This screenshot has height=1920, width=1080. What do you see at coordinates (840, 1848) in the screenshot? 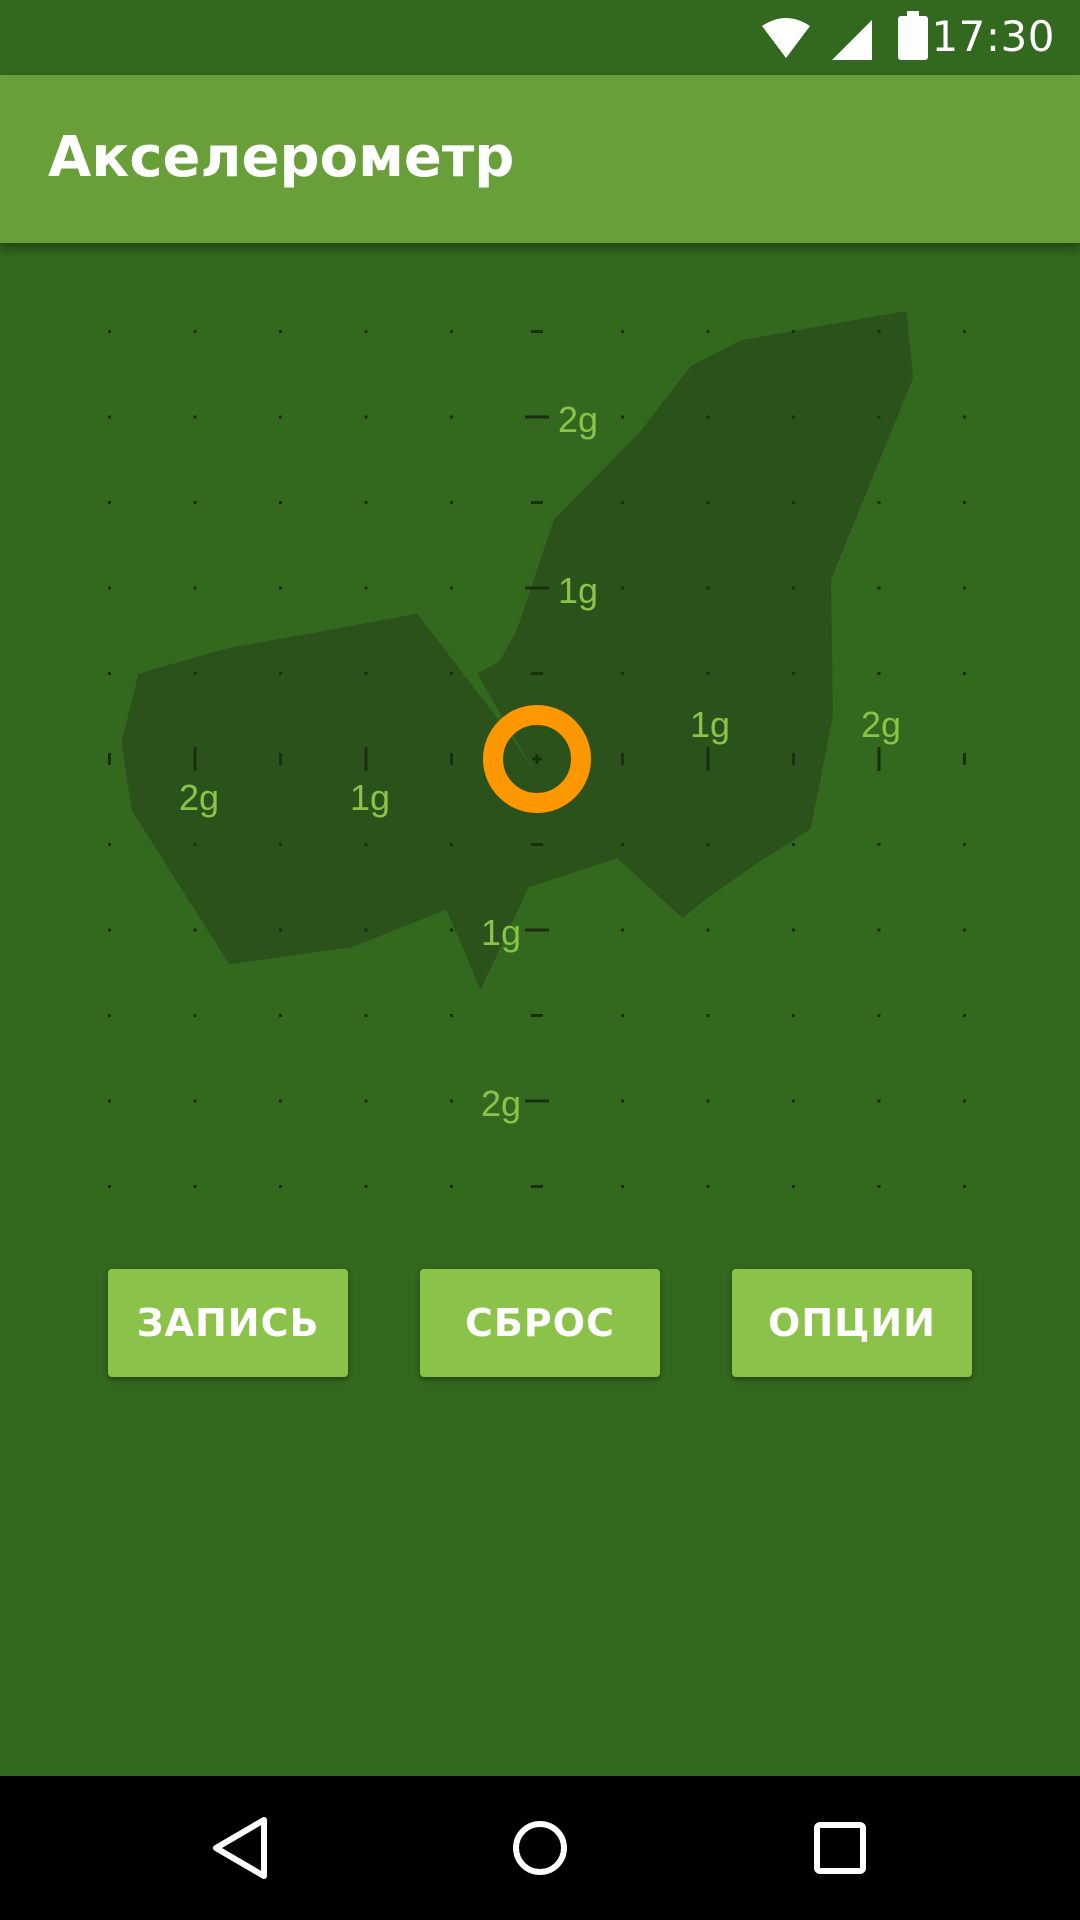
I see `recents-icon` at bounding box center [840, 1848].